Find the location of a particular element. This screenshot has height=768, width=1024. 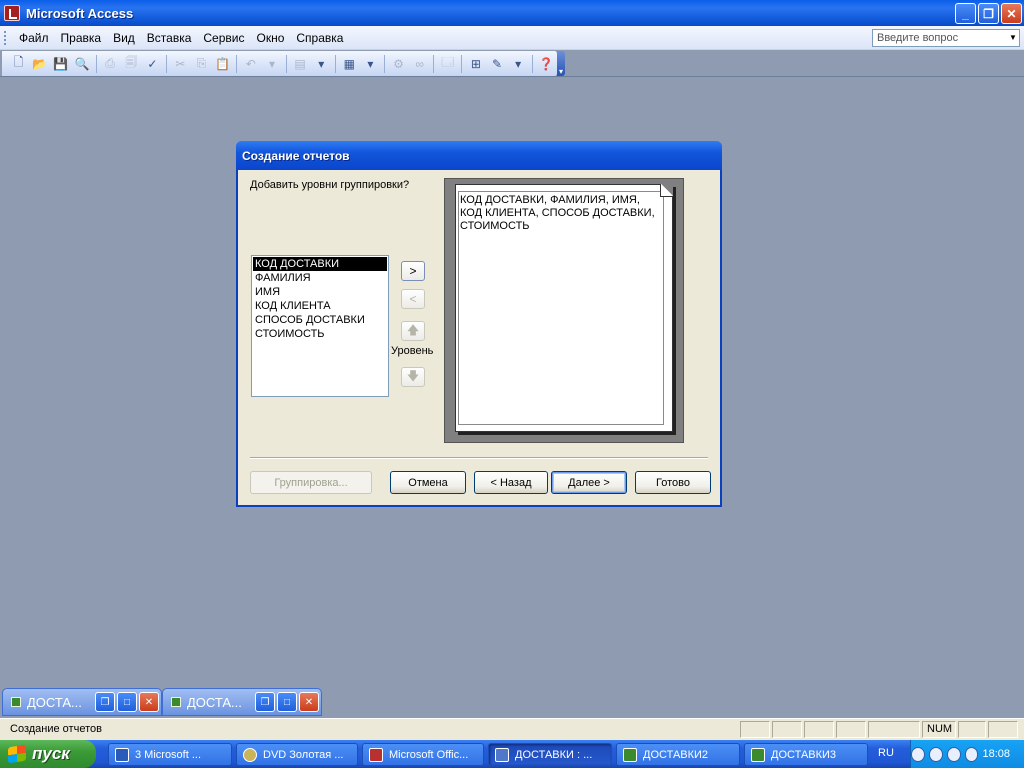

code-icon: ⚙ is located at coordinates (398, 64).